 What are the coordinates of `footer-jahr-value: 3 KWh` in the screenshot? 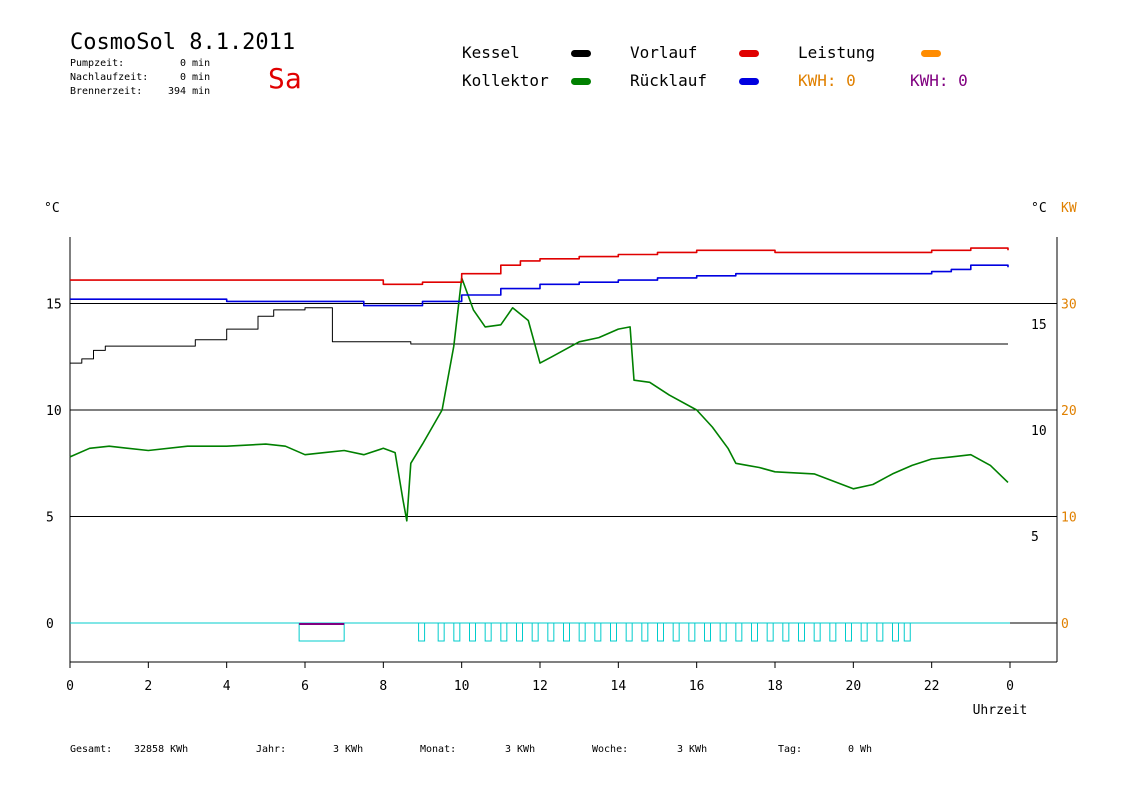 It's located at (348, 749).